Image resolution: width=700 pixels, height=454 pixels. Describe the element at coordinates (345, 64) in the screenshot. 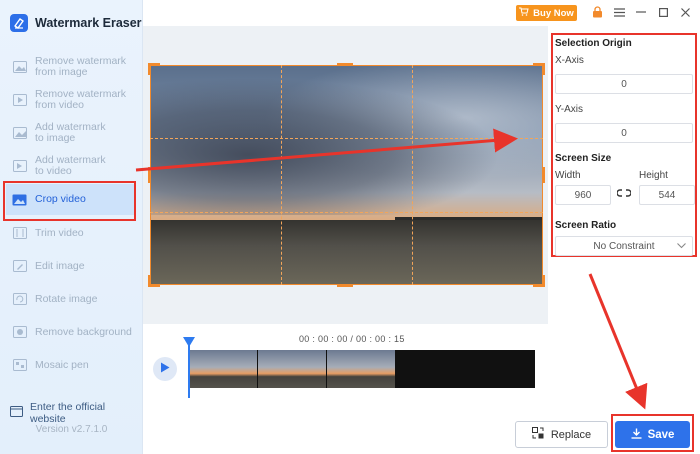

I see `crop-handle-top` at that location.